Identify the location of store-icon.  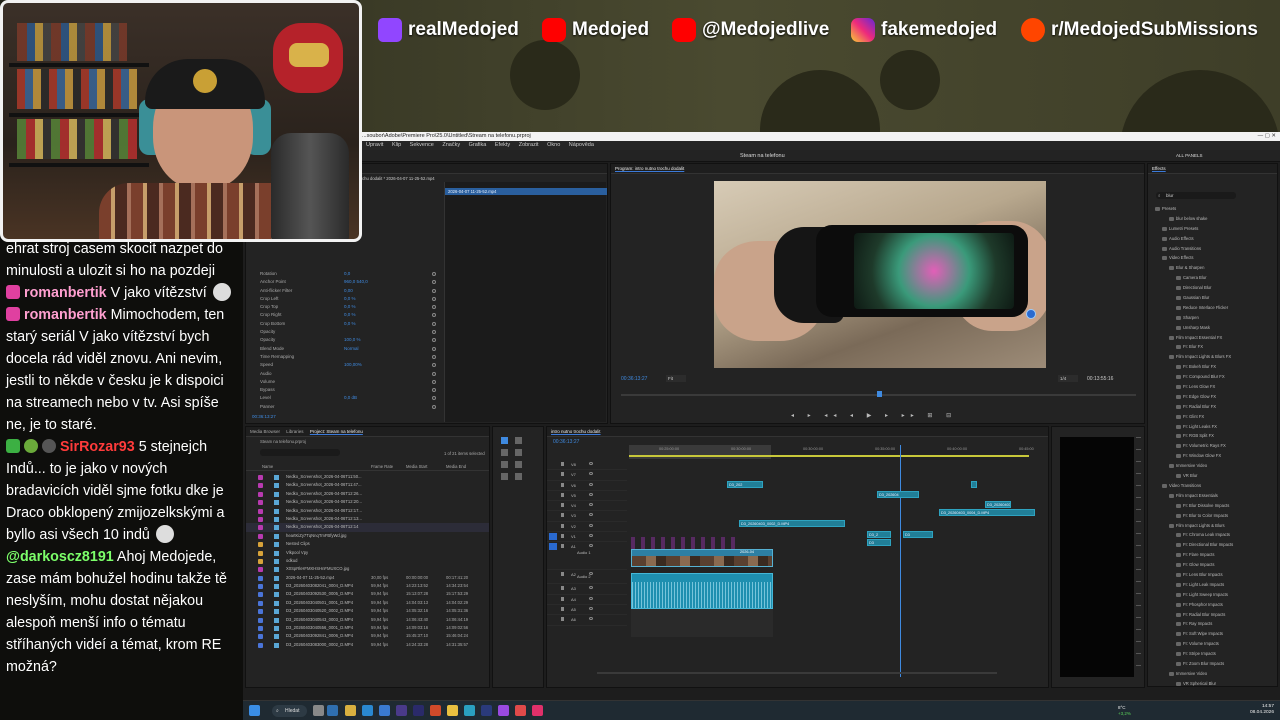
(384, 710).